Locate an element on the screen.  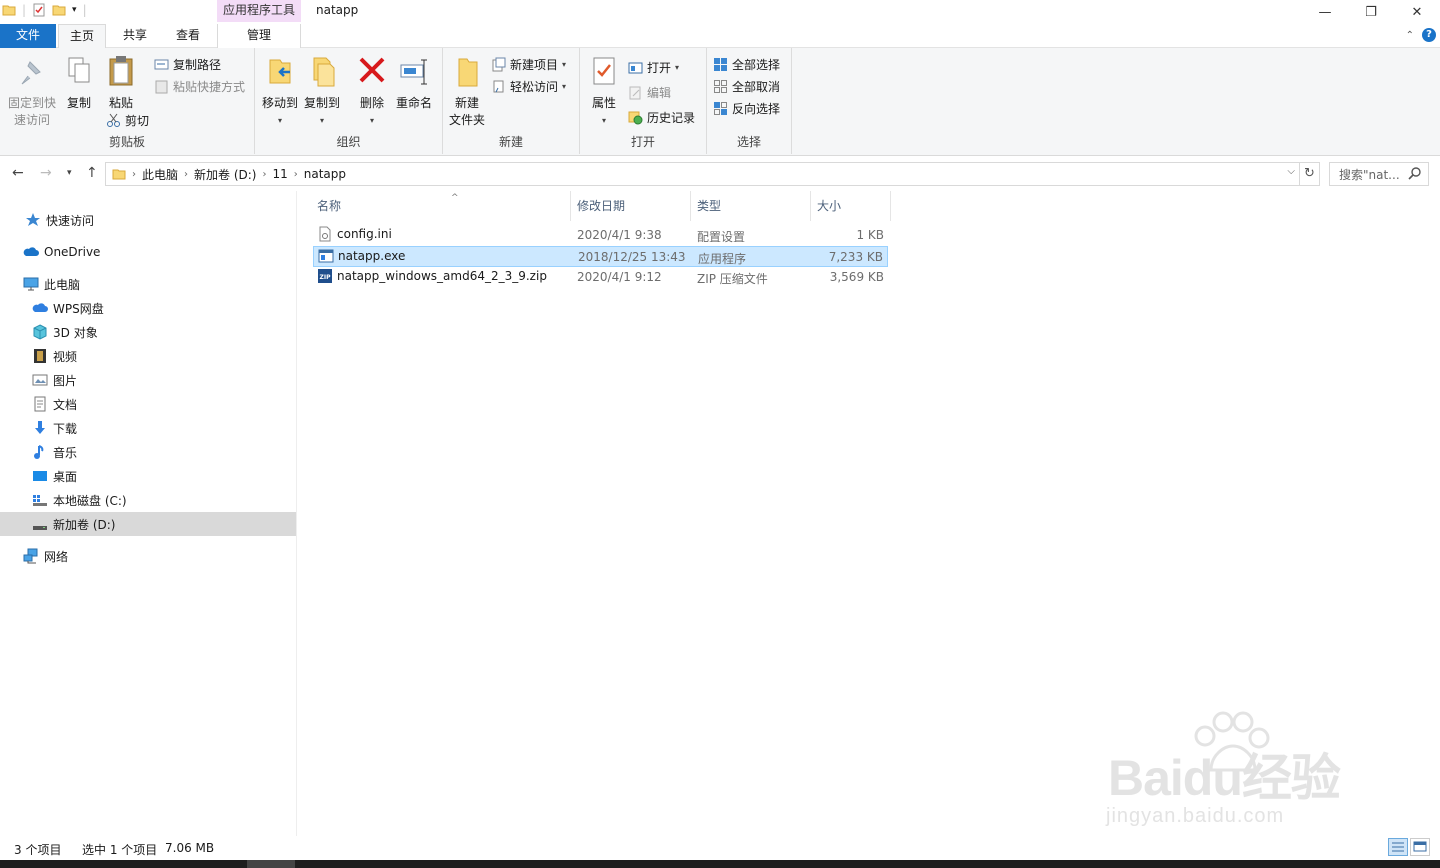
copy-to-dropdown-icon: ▾ is located at coordinates (321, 120).